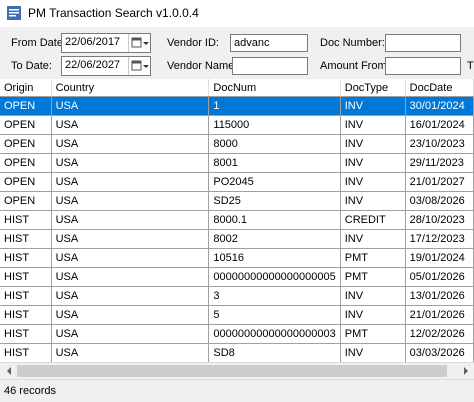 This screenshot has height=402, width=474. Describe the element at coordinates (423, 66) in the screenshot. I see `amount-from-input` at that location.